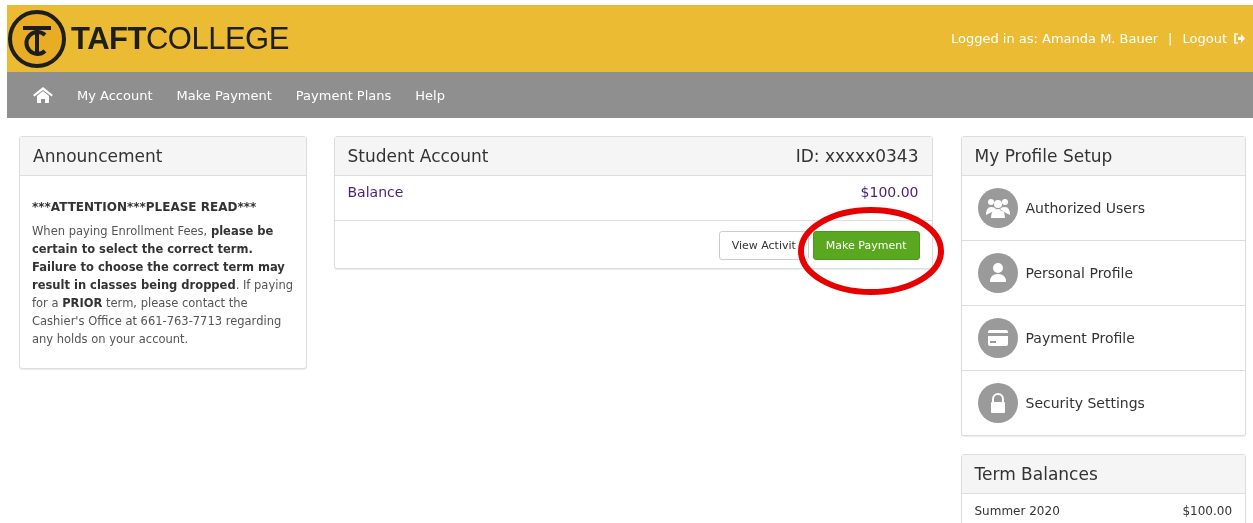 The image size is (1253, 523). What do you see at coordinates (1036, 474) in the screenshot?
I see `panel-title: Term Balances` at bounding box center [1036, 474].